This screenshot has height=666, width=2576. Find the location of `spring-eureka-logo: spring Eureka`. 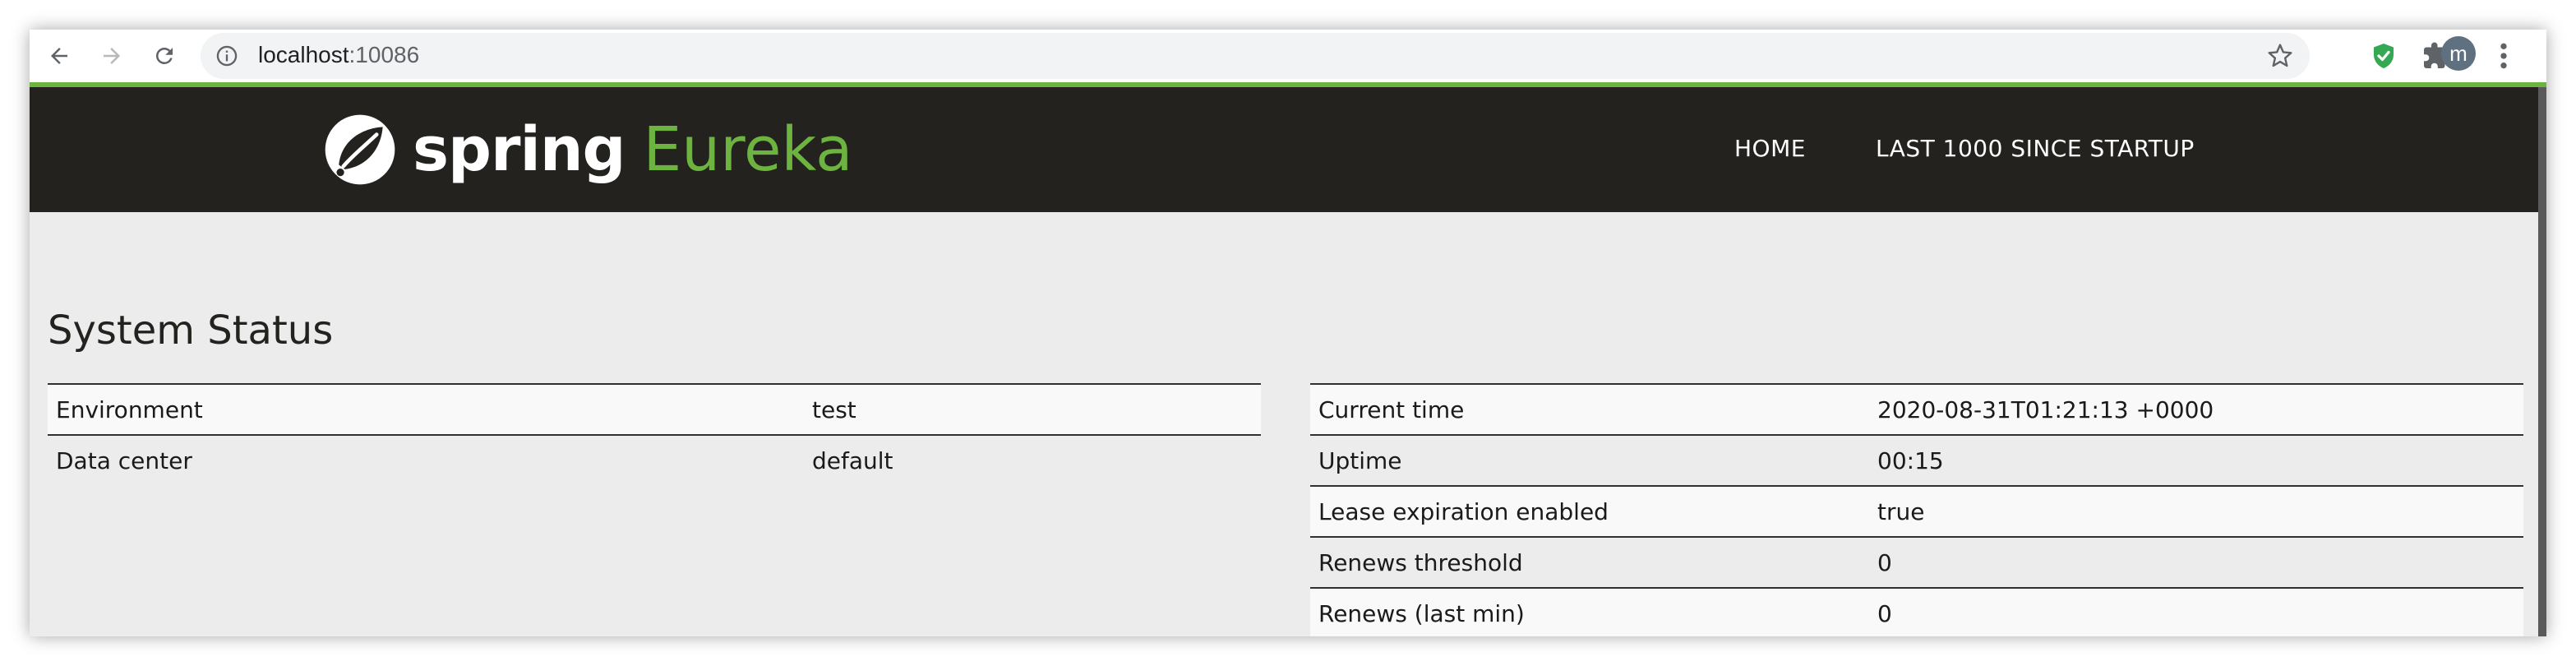

spring-eureka-logo: spring Eureka is located at coordinates (587, 149).